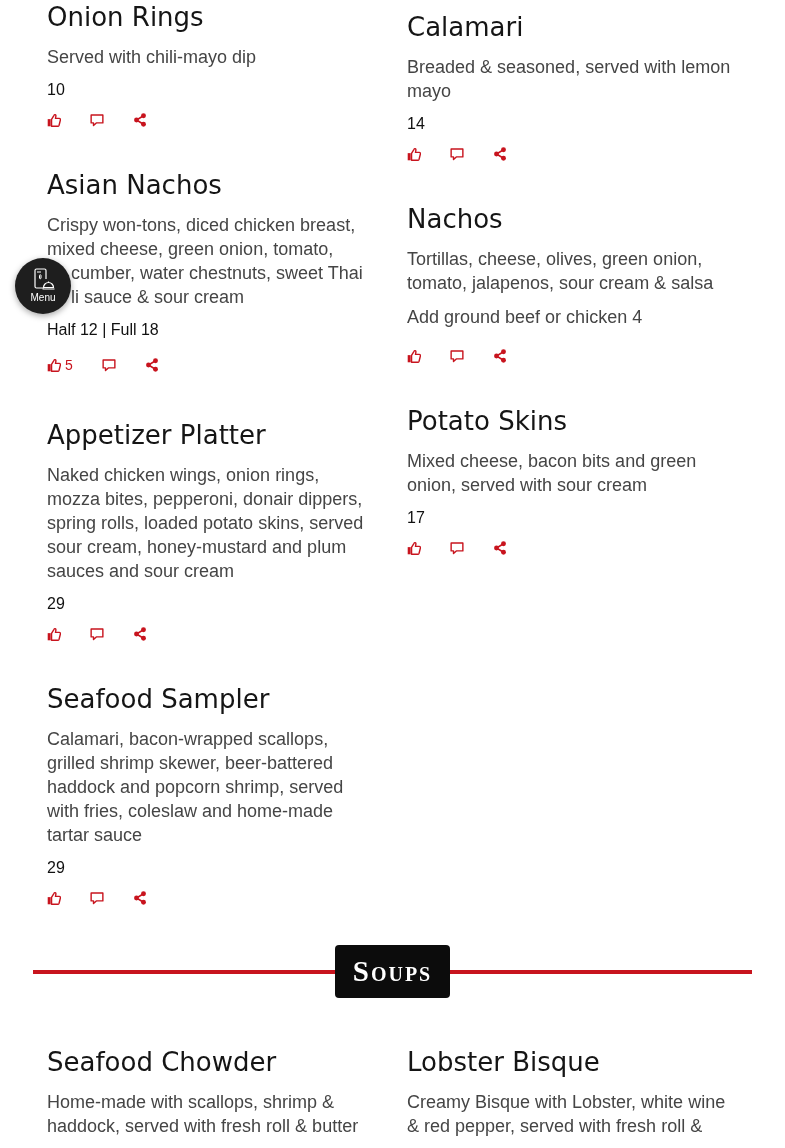  I want to click on price-text: 17, so click(416, 518).